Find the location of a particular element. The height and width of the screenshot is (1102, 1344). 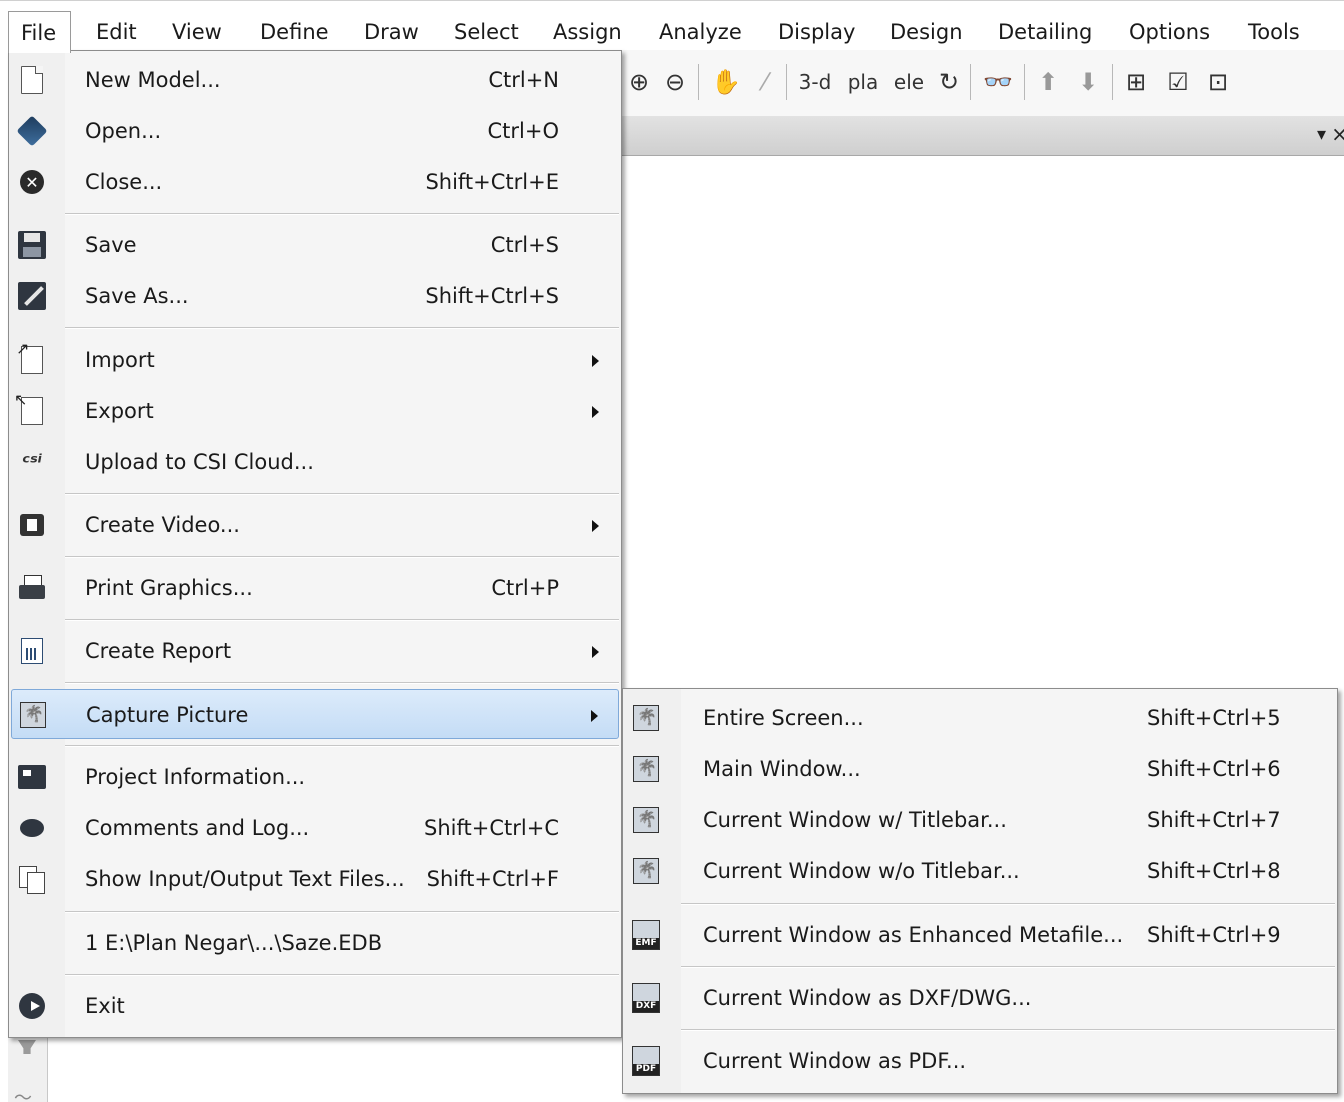

pdf-badge: PDF is located at coordinates (646, 1069).